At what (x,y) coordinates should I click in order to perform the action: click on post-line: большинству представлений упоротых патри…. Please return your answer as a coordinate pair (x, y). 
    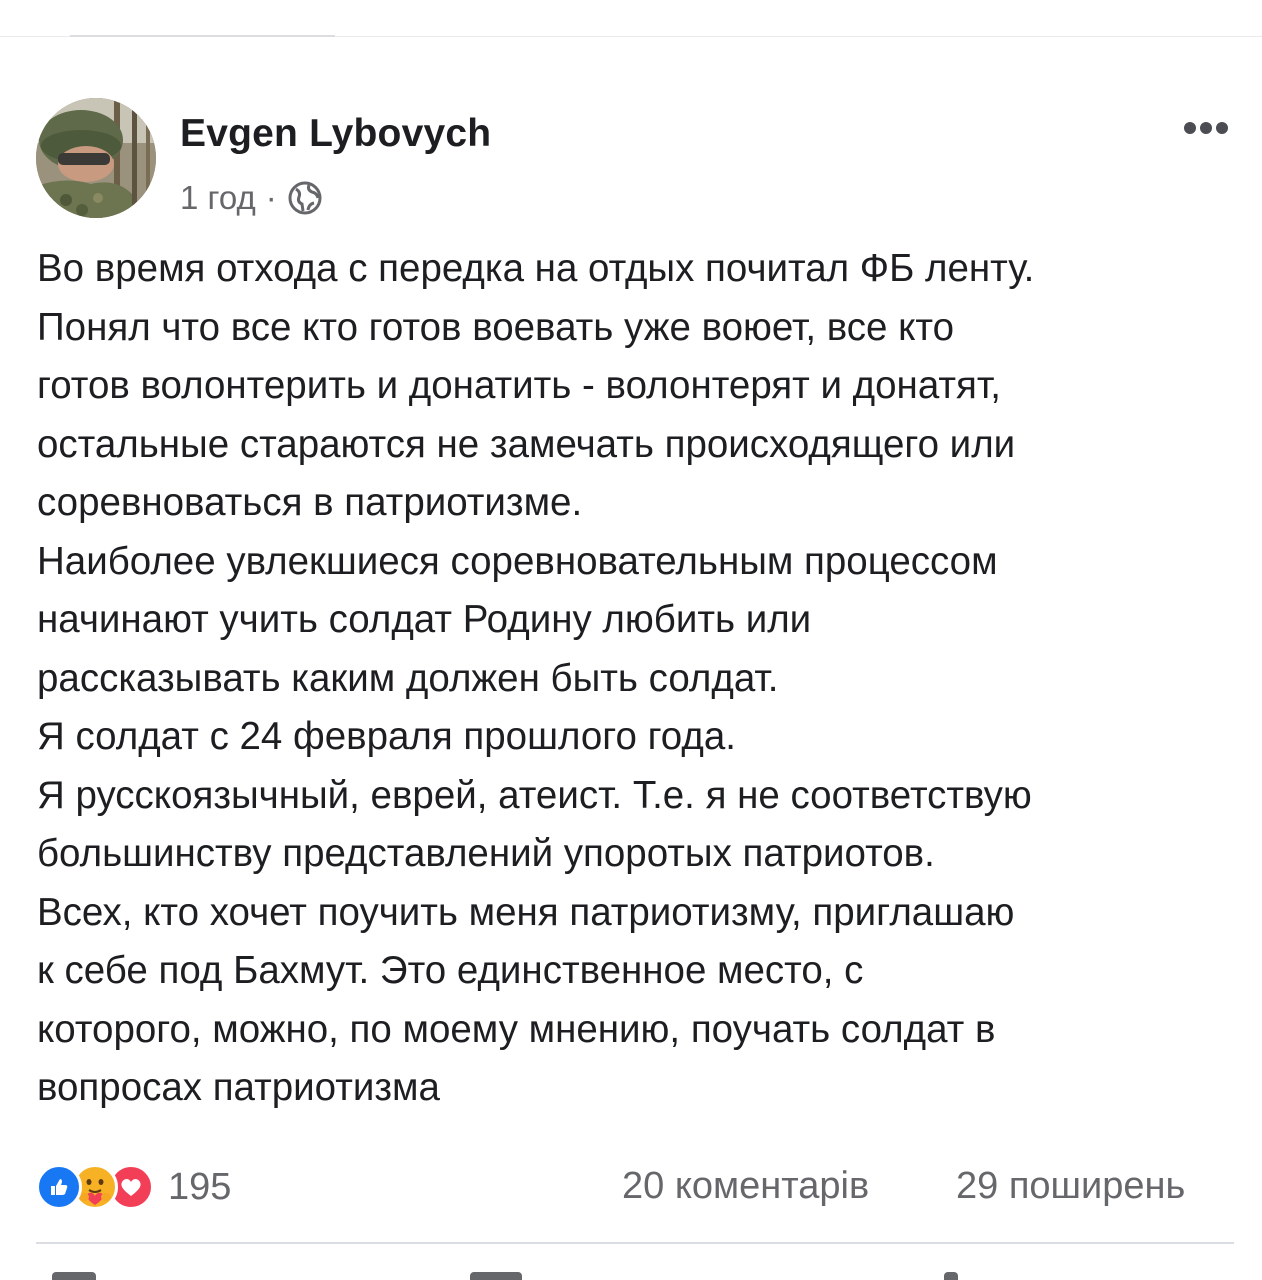
    Looking at the image, I should click on (486, 853).